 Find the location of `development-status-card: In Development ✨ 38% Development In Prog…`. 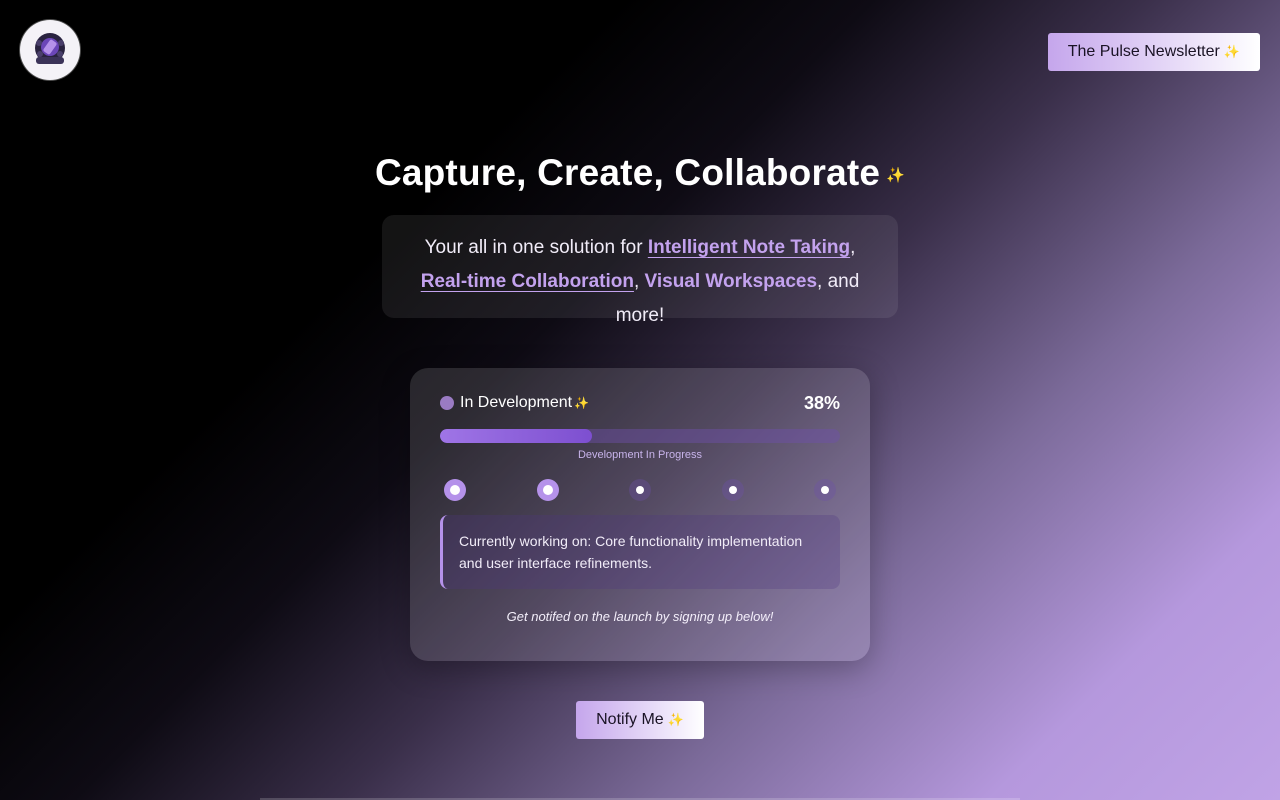

development-status-card: In Development ✨ 38% Development In Prog… is located at coordinates (640, 514).